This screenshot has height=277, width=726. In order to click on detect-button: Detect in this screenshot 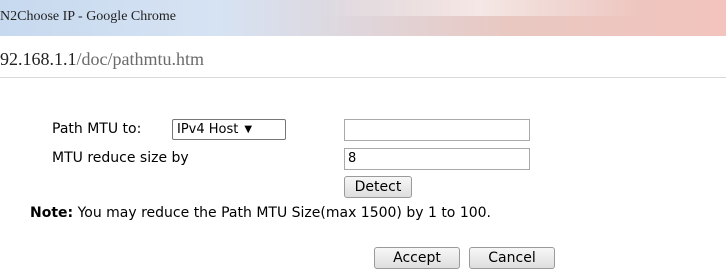, I will do `click(378, 187)`.